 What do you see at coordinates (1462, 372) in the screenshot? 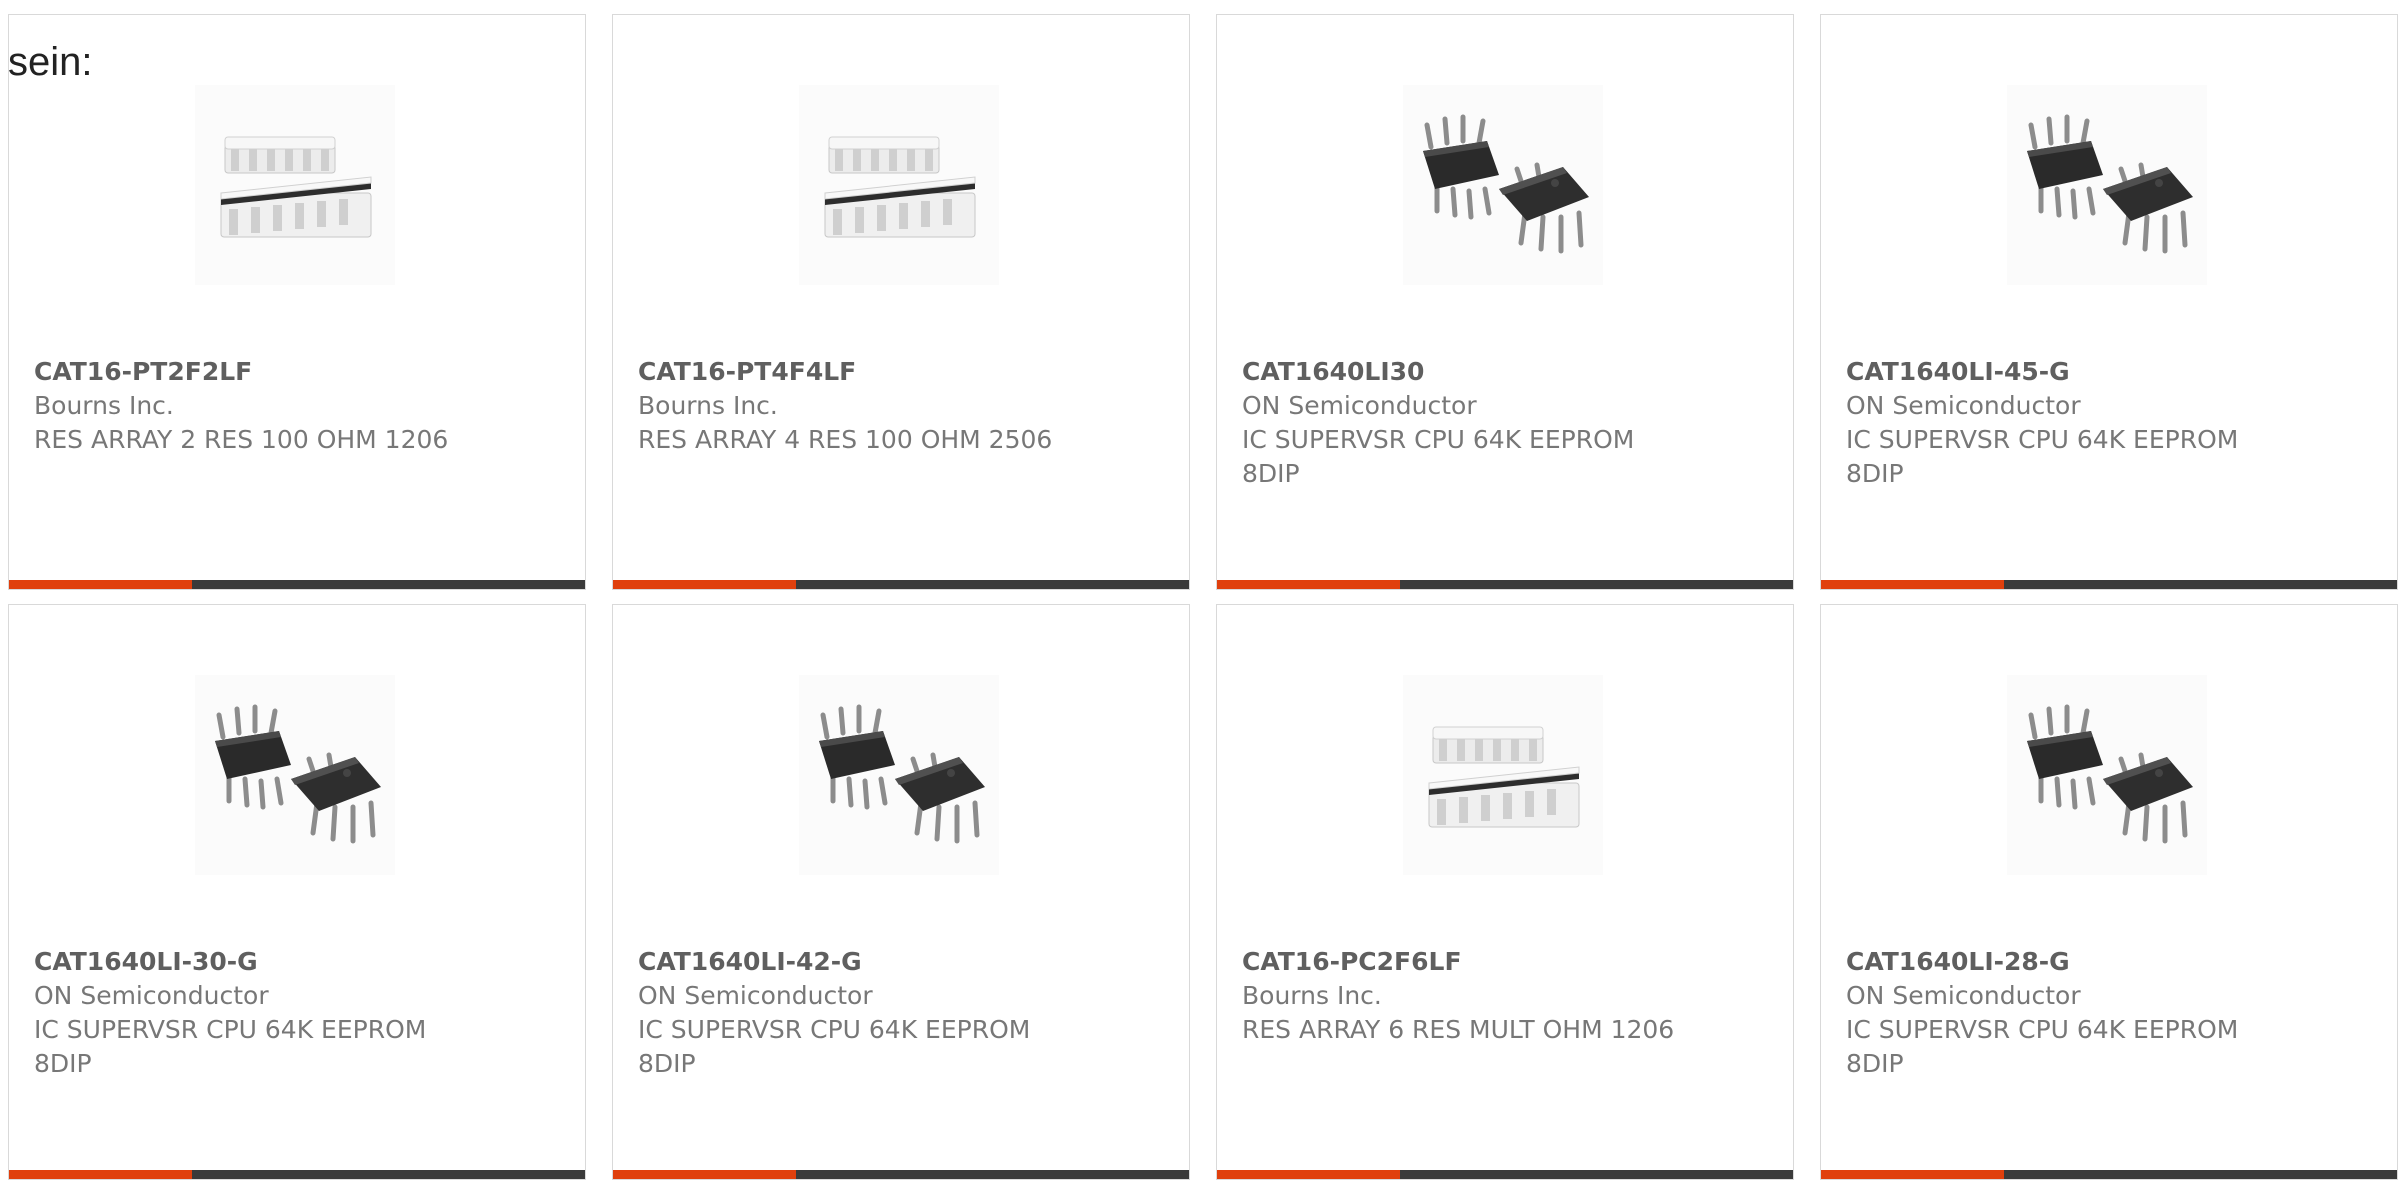
I see `part-number-link: CAT1640LI30` at bounding box center [1462, 372].